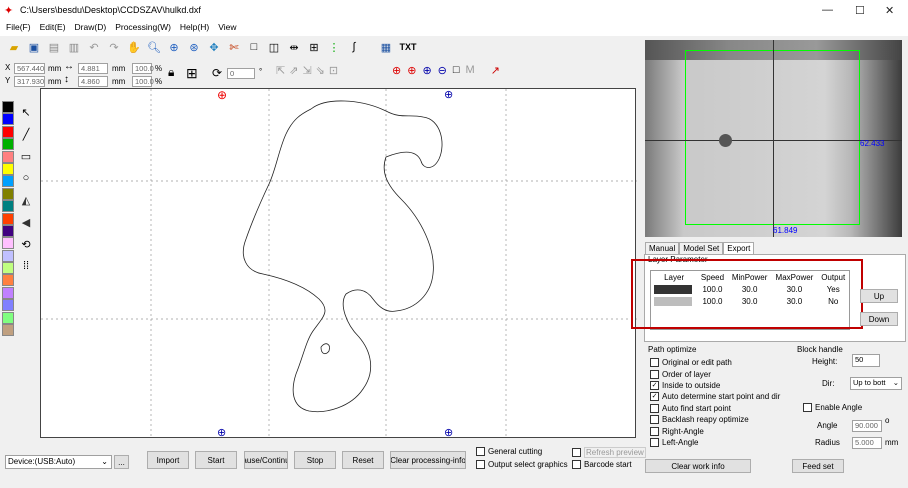  I want to click on radius-field: 5.000, so click(867, 443).